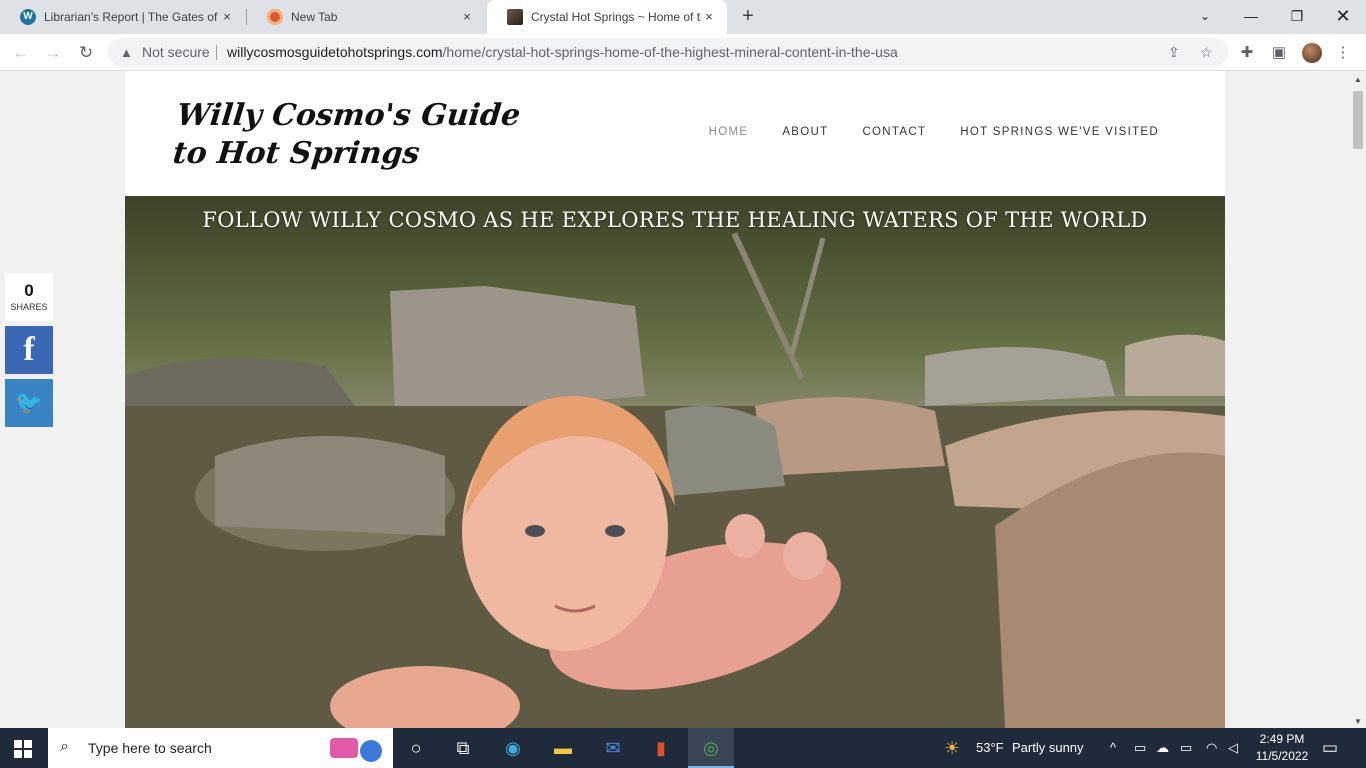  I want to click on share-count-label: SHARES, so click(29, 307).